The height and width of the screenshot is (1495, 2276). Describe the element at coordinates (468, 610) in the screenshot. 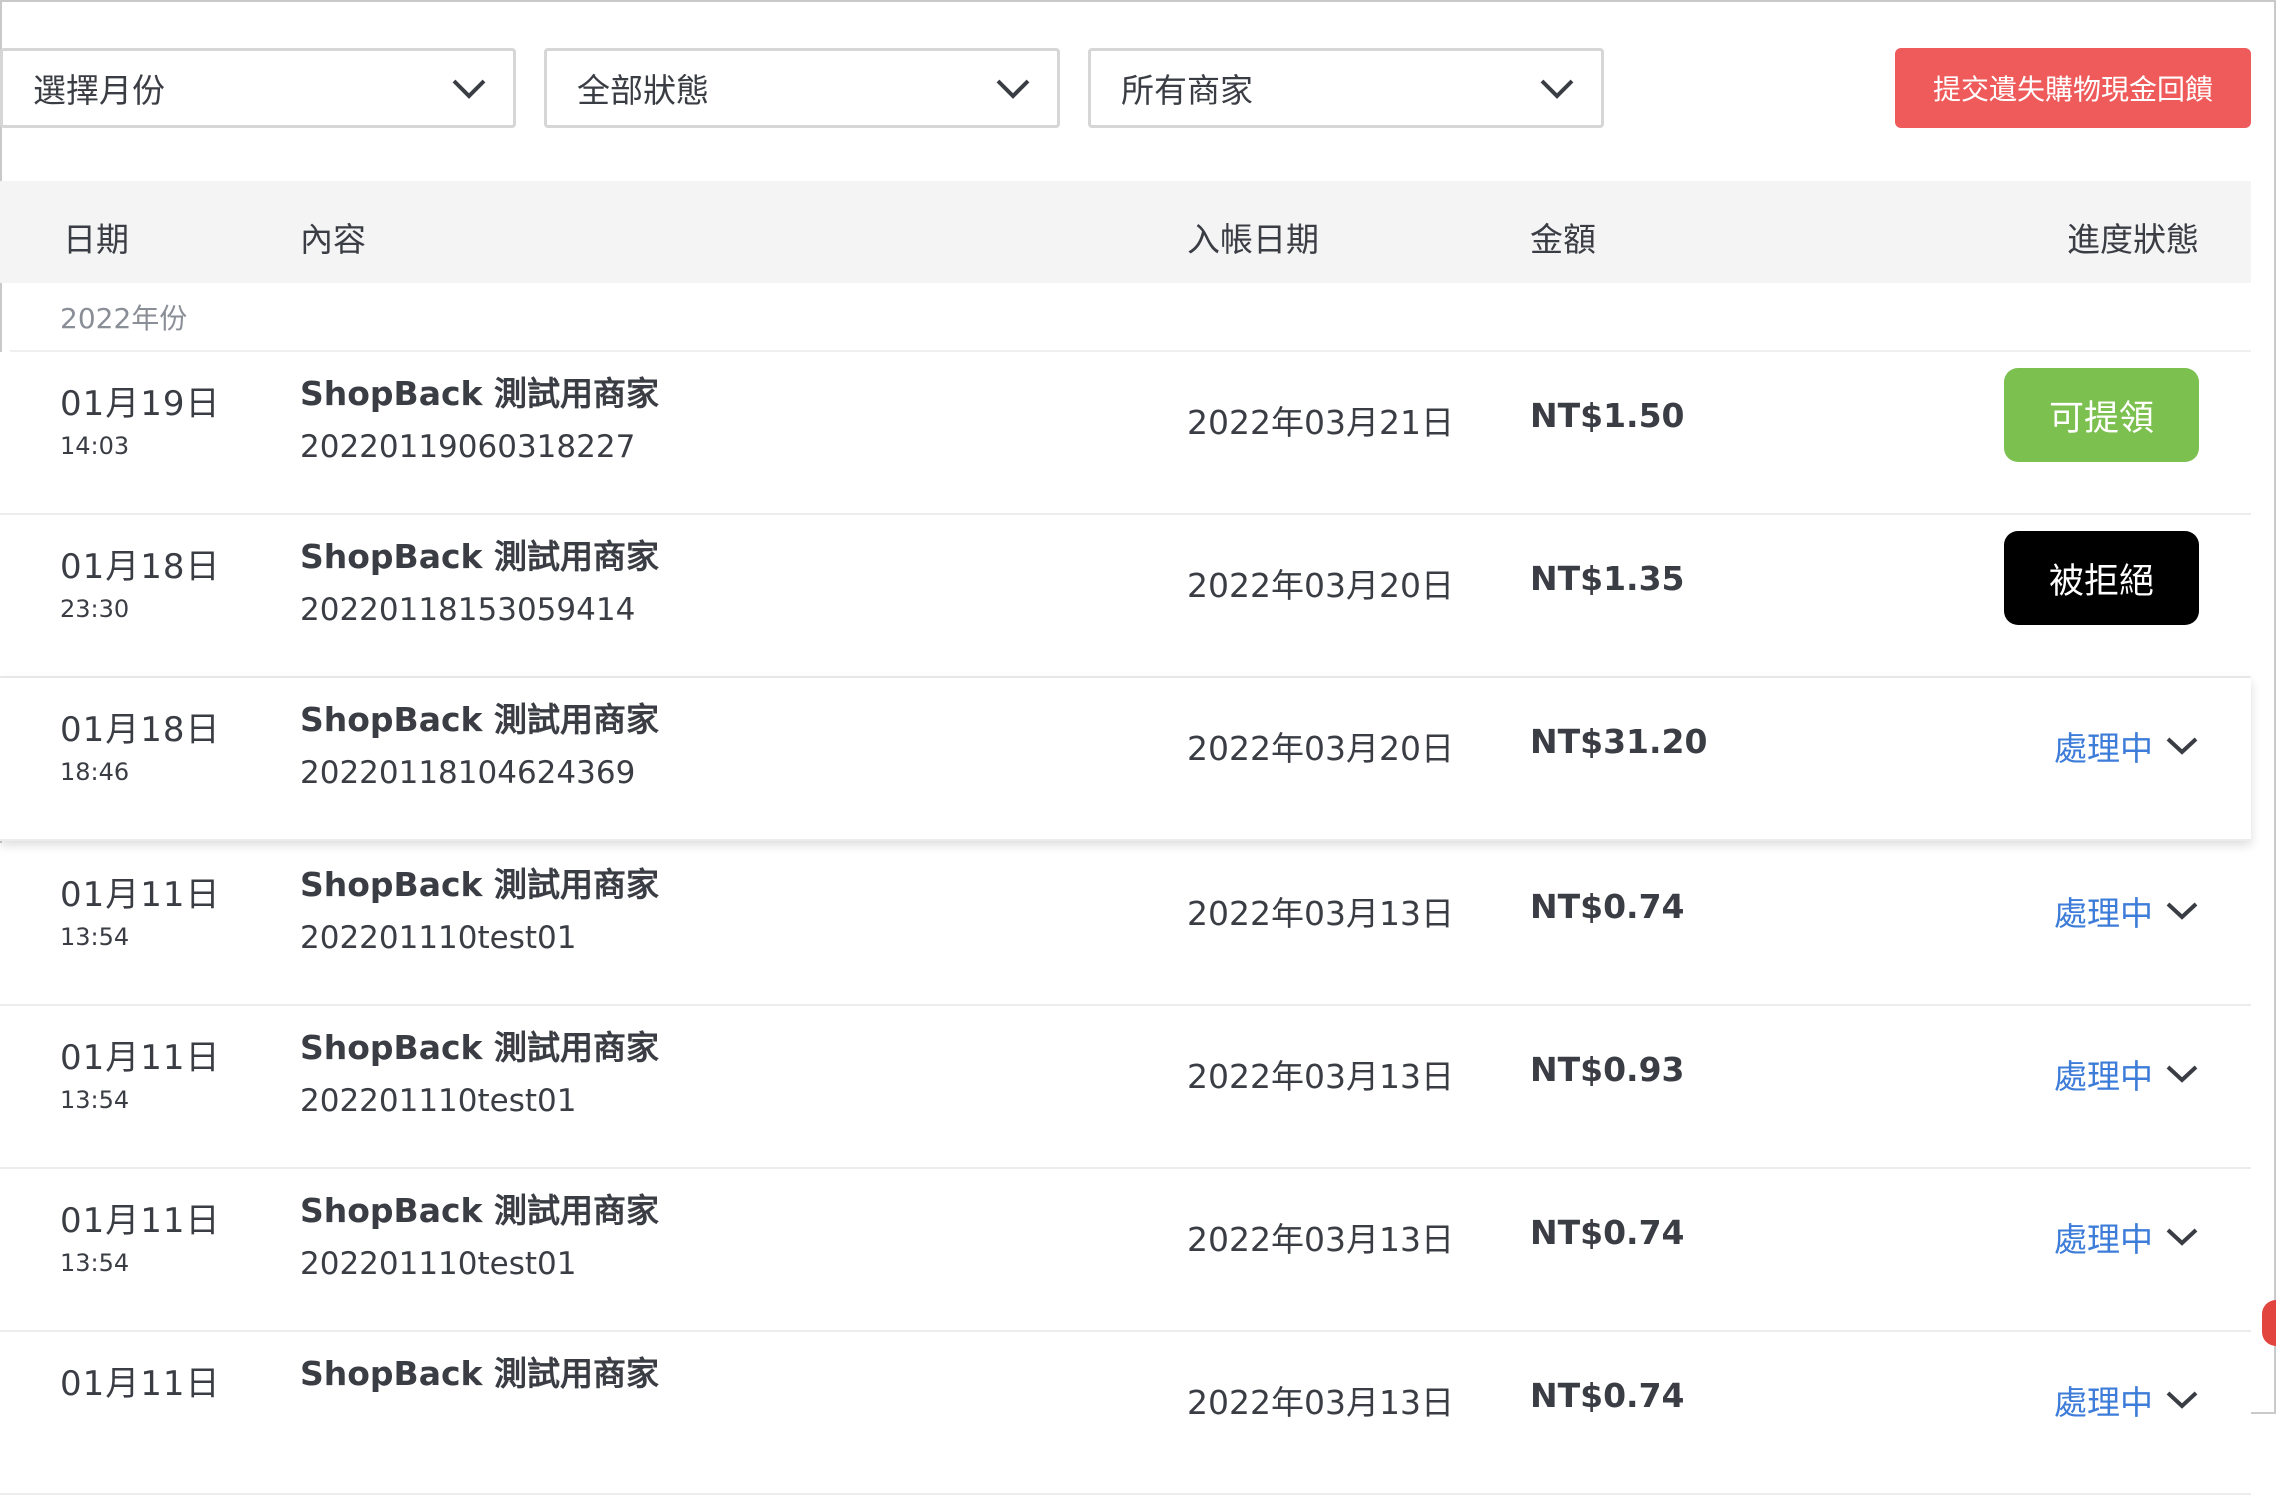

I see `row-order-id: 2022011815305941​4` at that location.